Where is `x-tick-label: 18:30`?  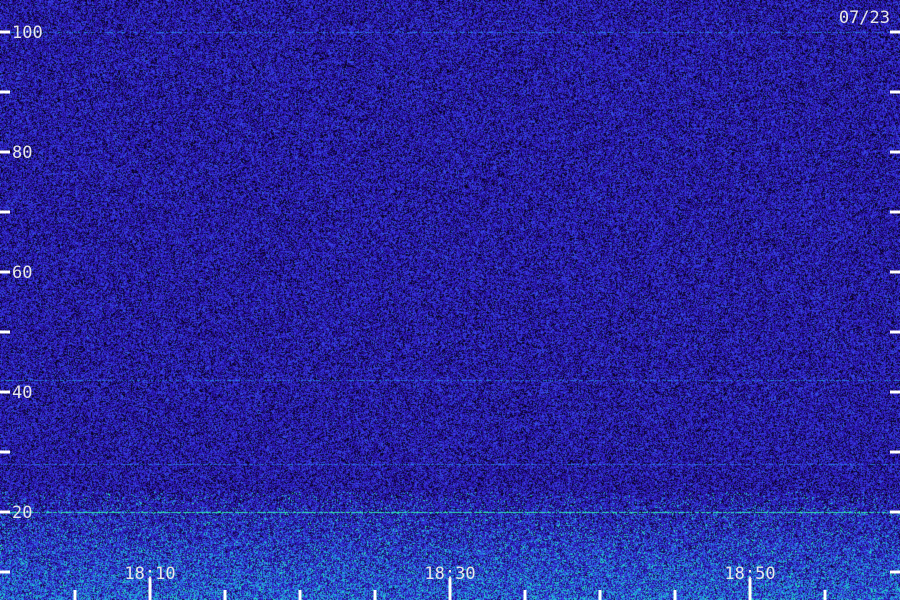 x-tick-label: 18:30 is located at coordinates (449, 574).